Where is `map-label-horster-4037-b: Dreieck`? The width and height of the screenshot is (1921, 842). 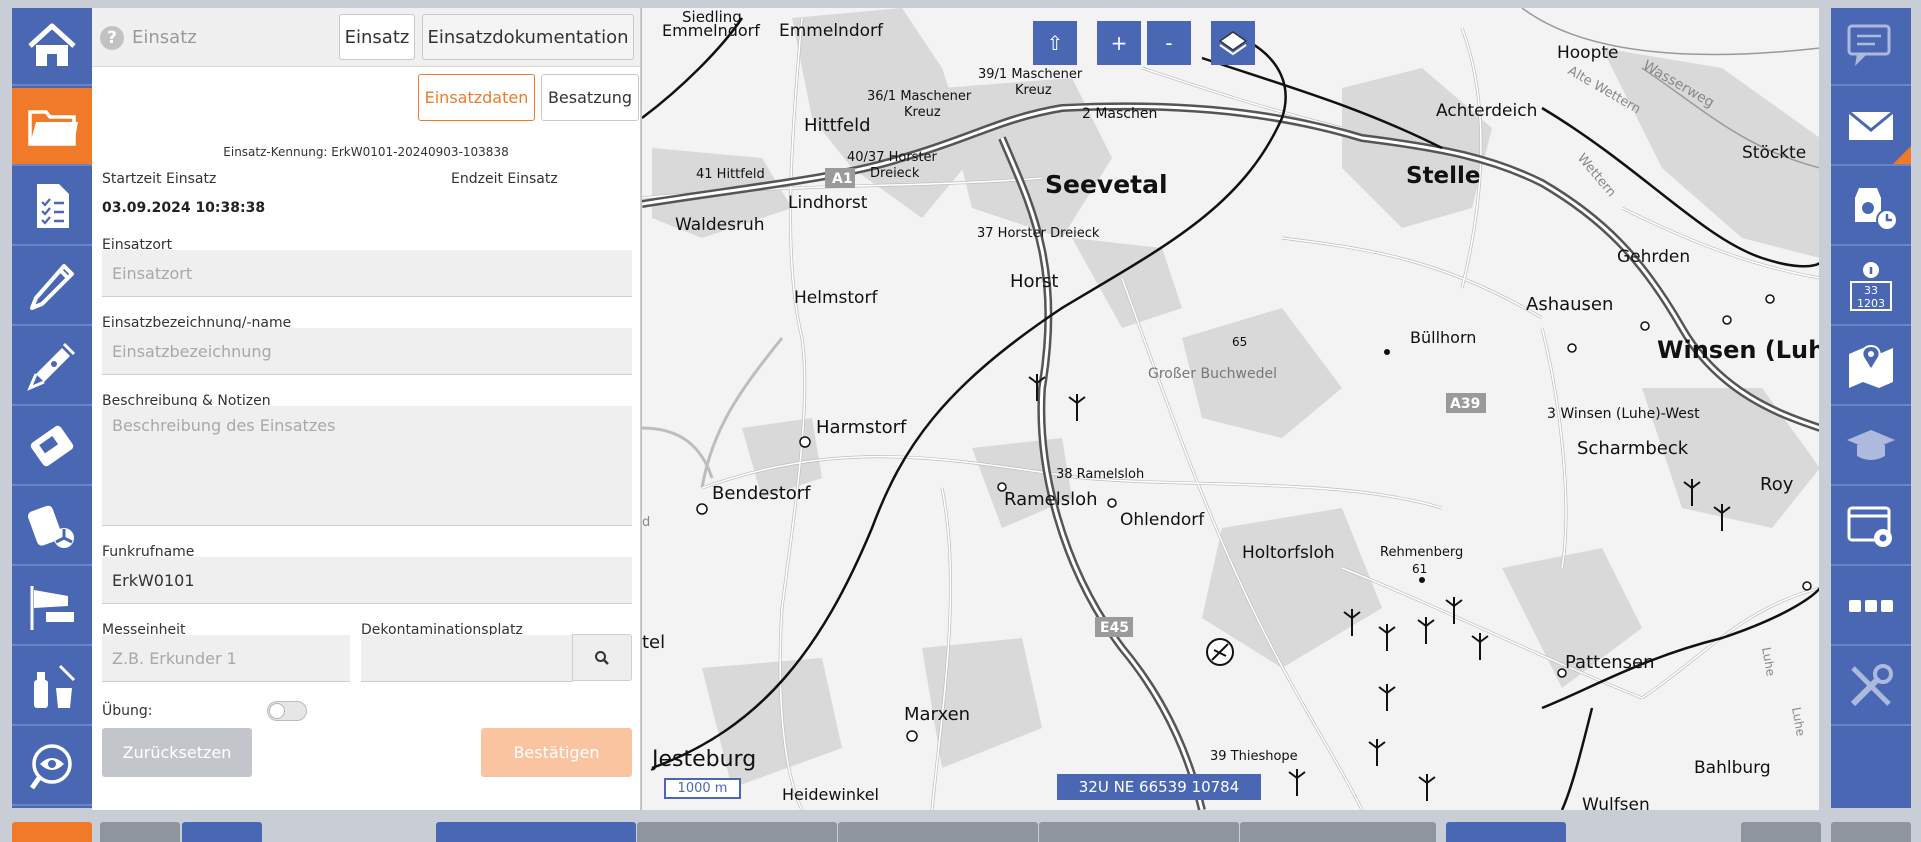
map-label-horster-4037-b: Dreieck is located at coordinates (895, 173).